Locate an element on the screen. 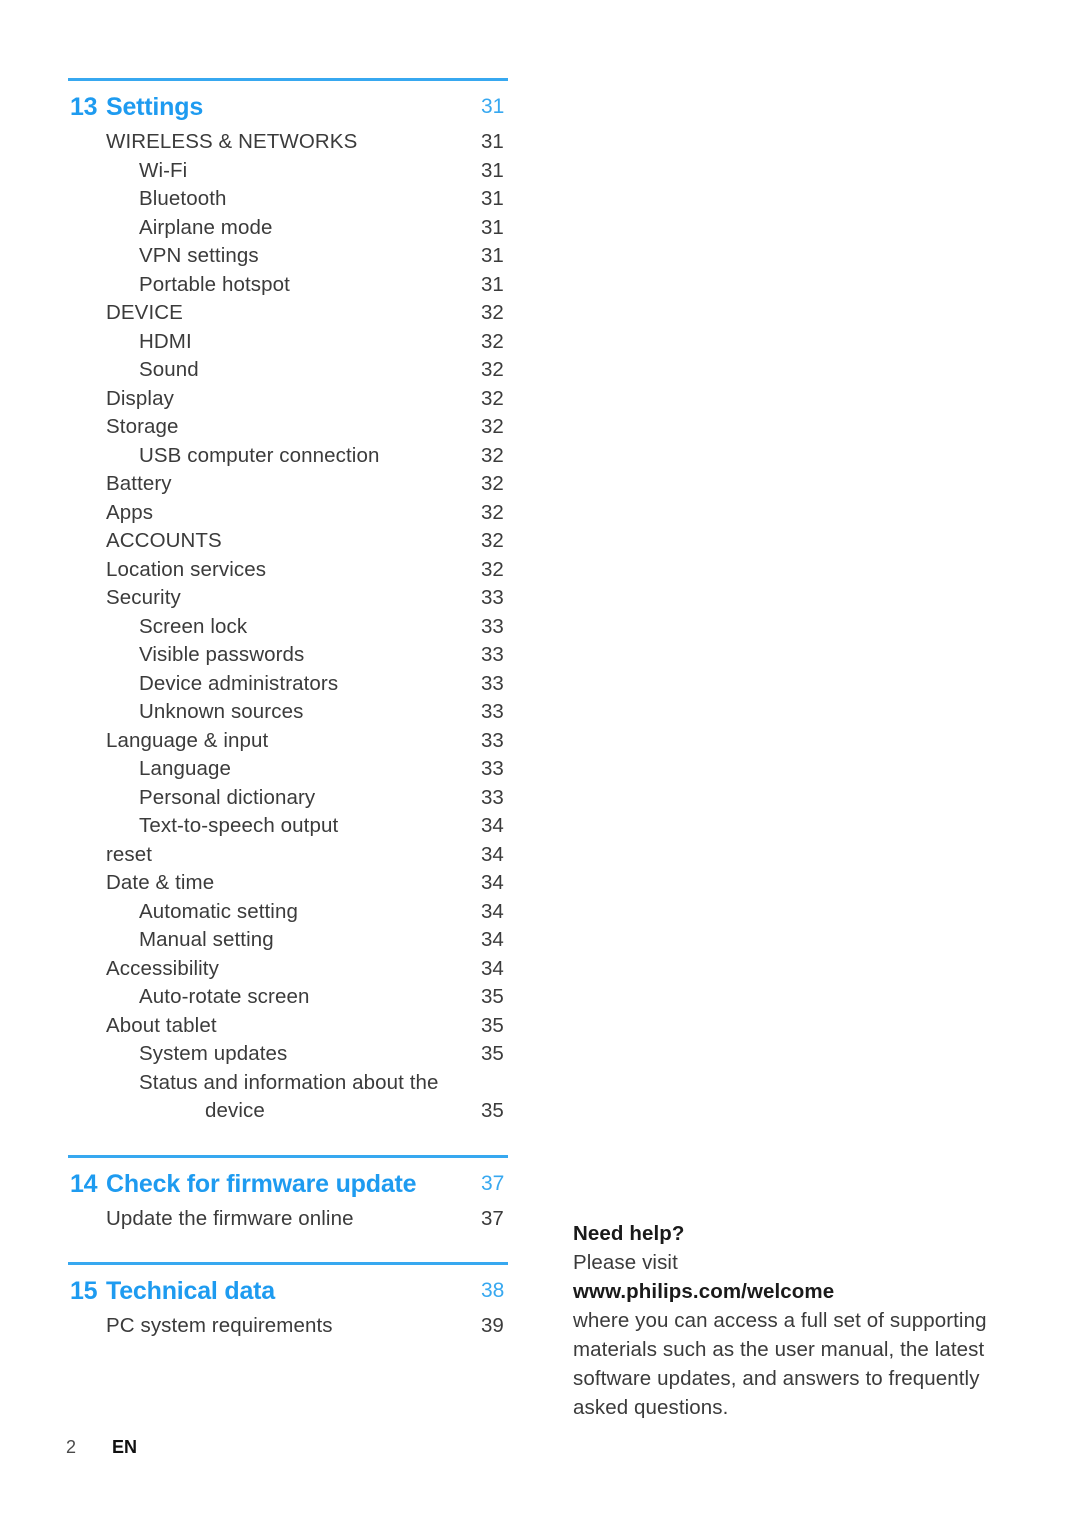 This screenshot has width=1080, height=1527. toc-entry: PC system requirements 39 is located at coordinates (288, 1326).